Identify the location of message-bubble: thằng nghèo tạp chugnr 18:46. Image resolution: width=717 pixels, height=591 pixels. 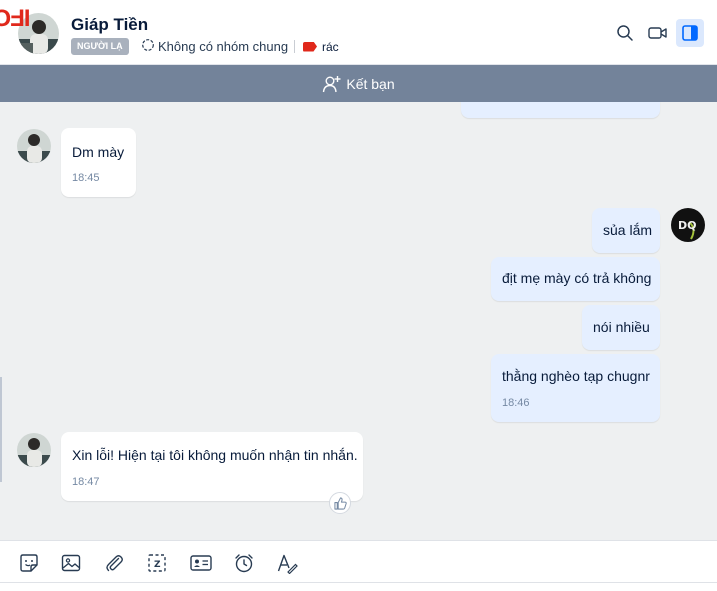
(575, 388).